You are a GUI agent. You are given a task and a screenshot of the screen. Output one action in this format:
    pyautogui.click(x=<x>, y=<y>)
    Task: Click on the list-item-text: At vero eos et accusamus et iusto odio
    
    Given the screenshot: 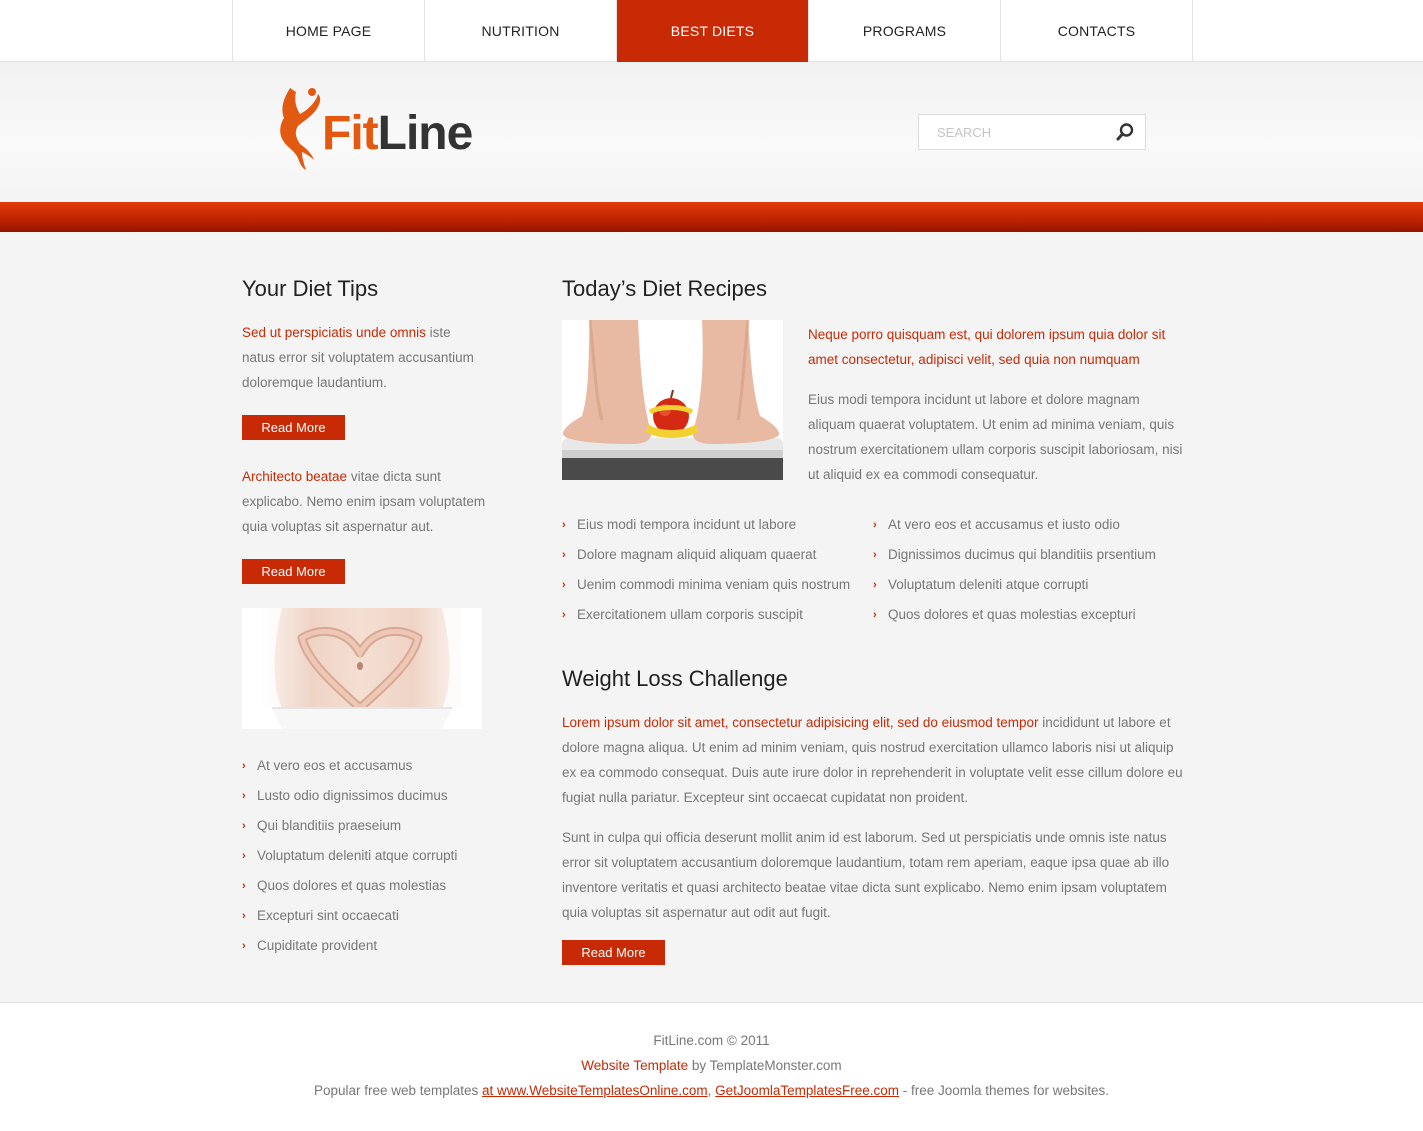 What is the action you would take?
    pyautogui.click(x=1004, y=524)
    